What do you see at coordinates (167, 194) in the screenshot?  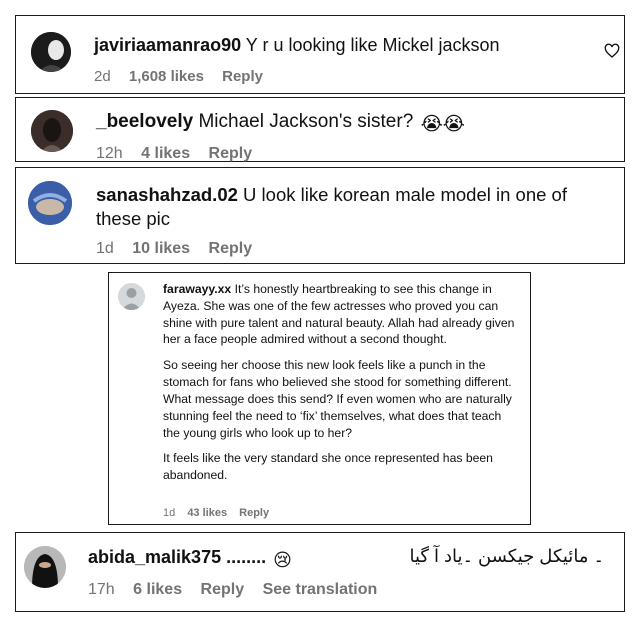 I see `username: sanashahzad.02` at bounding box center [167, 194].